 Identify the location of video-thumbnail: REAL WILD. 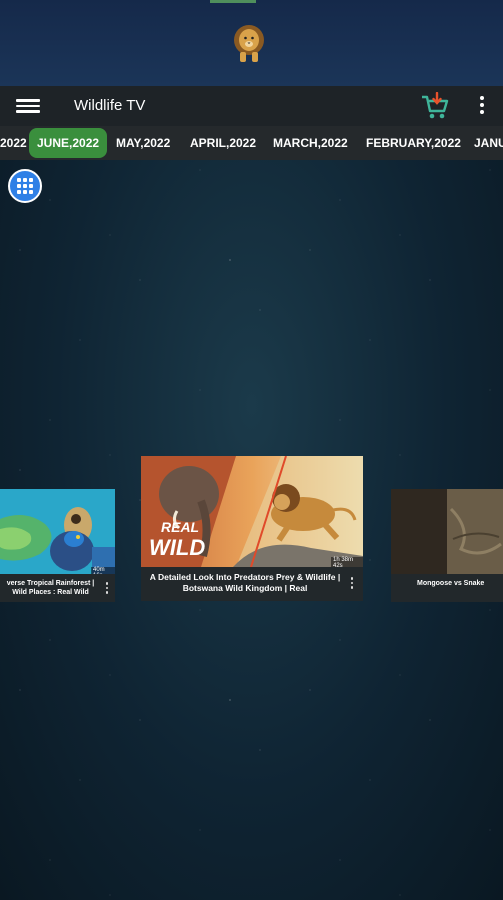
(252, 511).